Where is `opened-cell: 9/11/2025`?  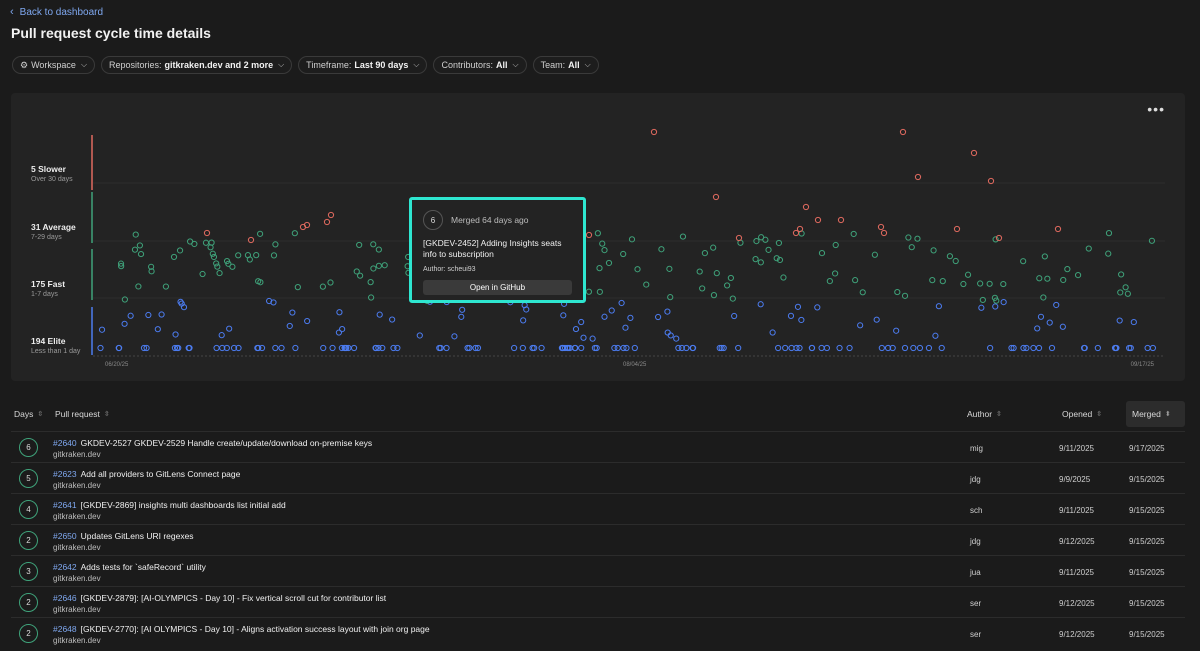 opened-cell: 9/11/2025 is located at coordinates (1076, 448).